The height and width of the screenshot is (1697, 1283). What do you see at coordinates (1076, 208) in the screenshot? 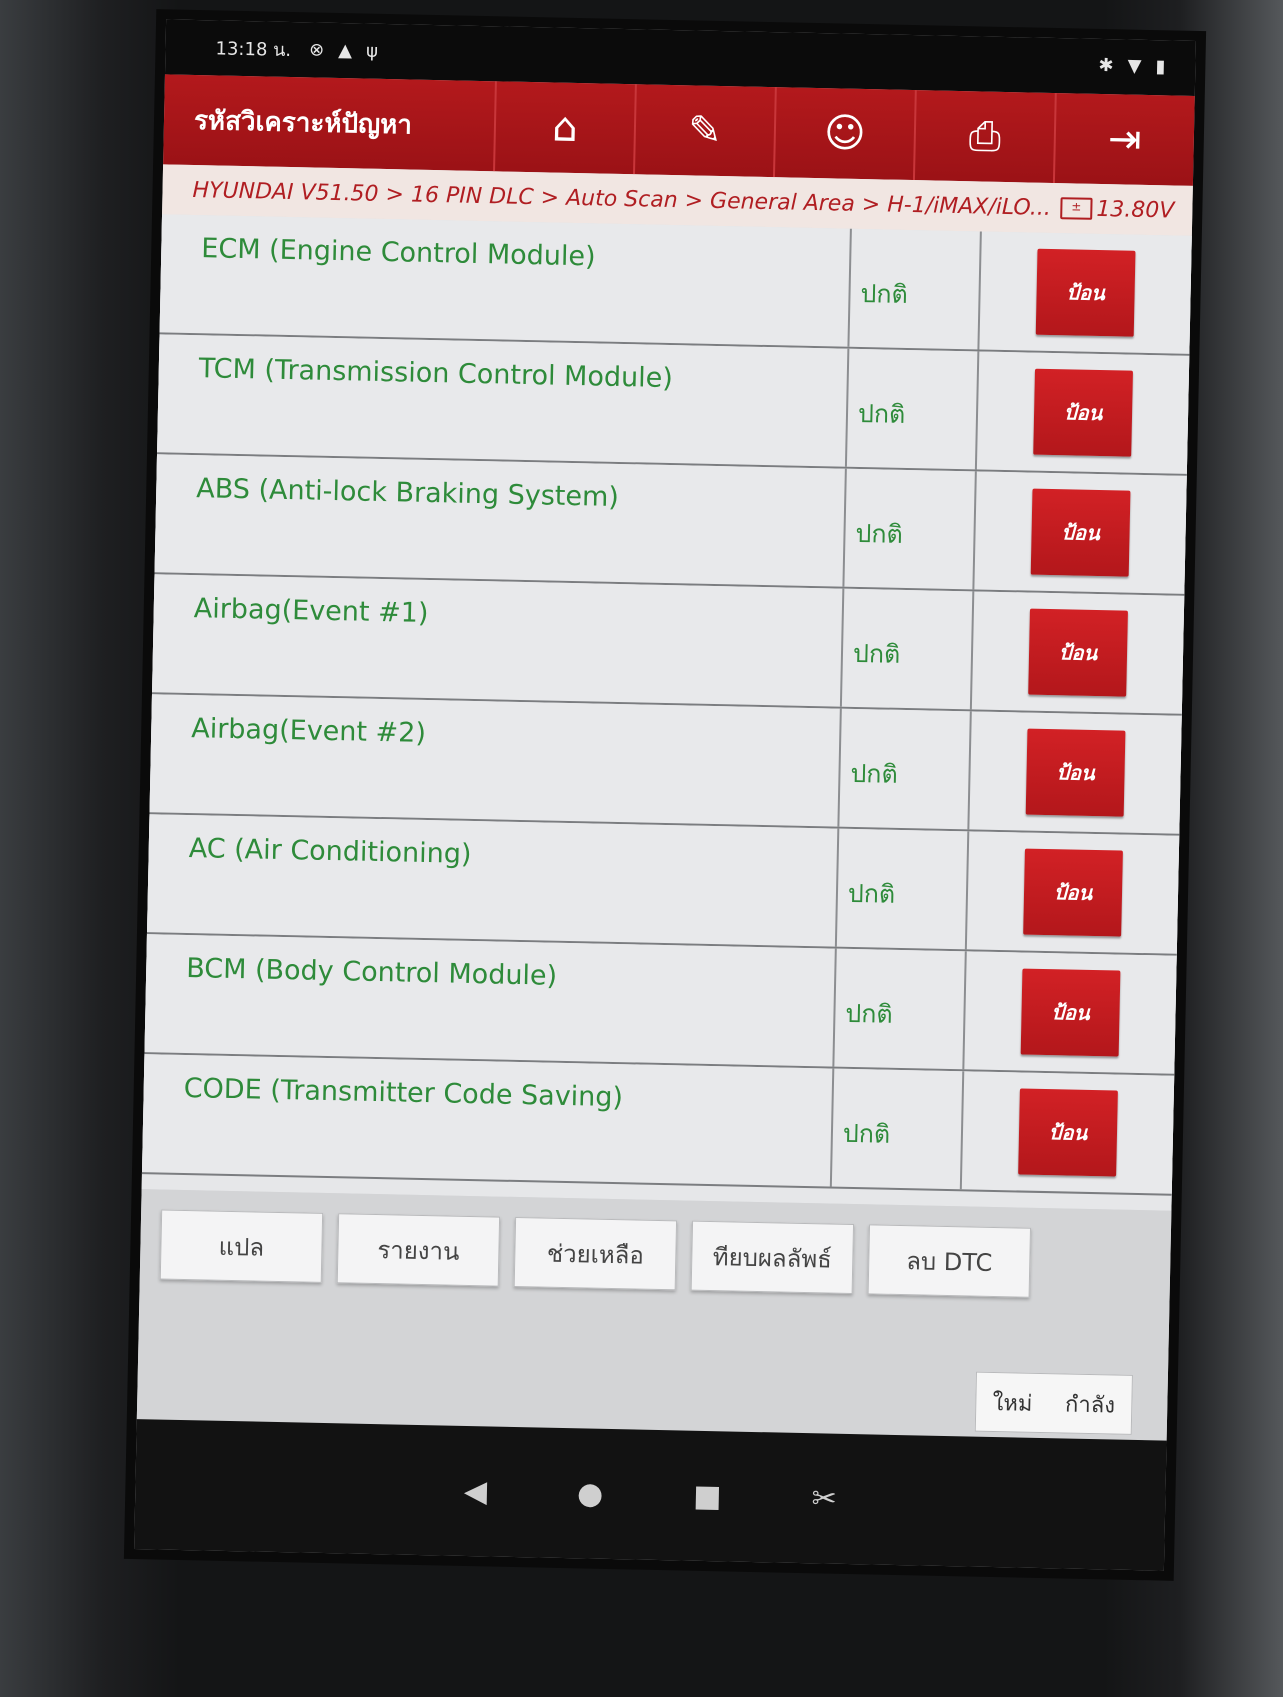
I see `car-battery-icon: ±` at bounding box center [1076, 208].